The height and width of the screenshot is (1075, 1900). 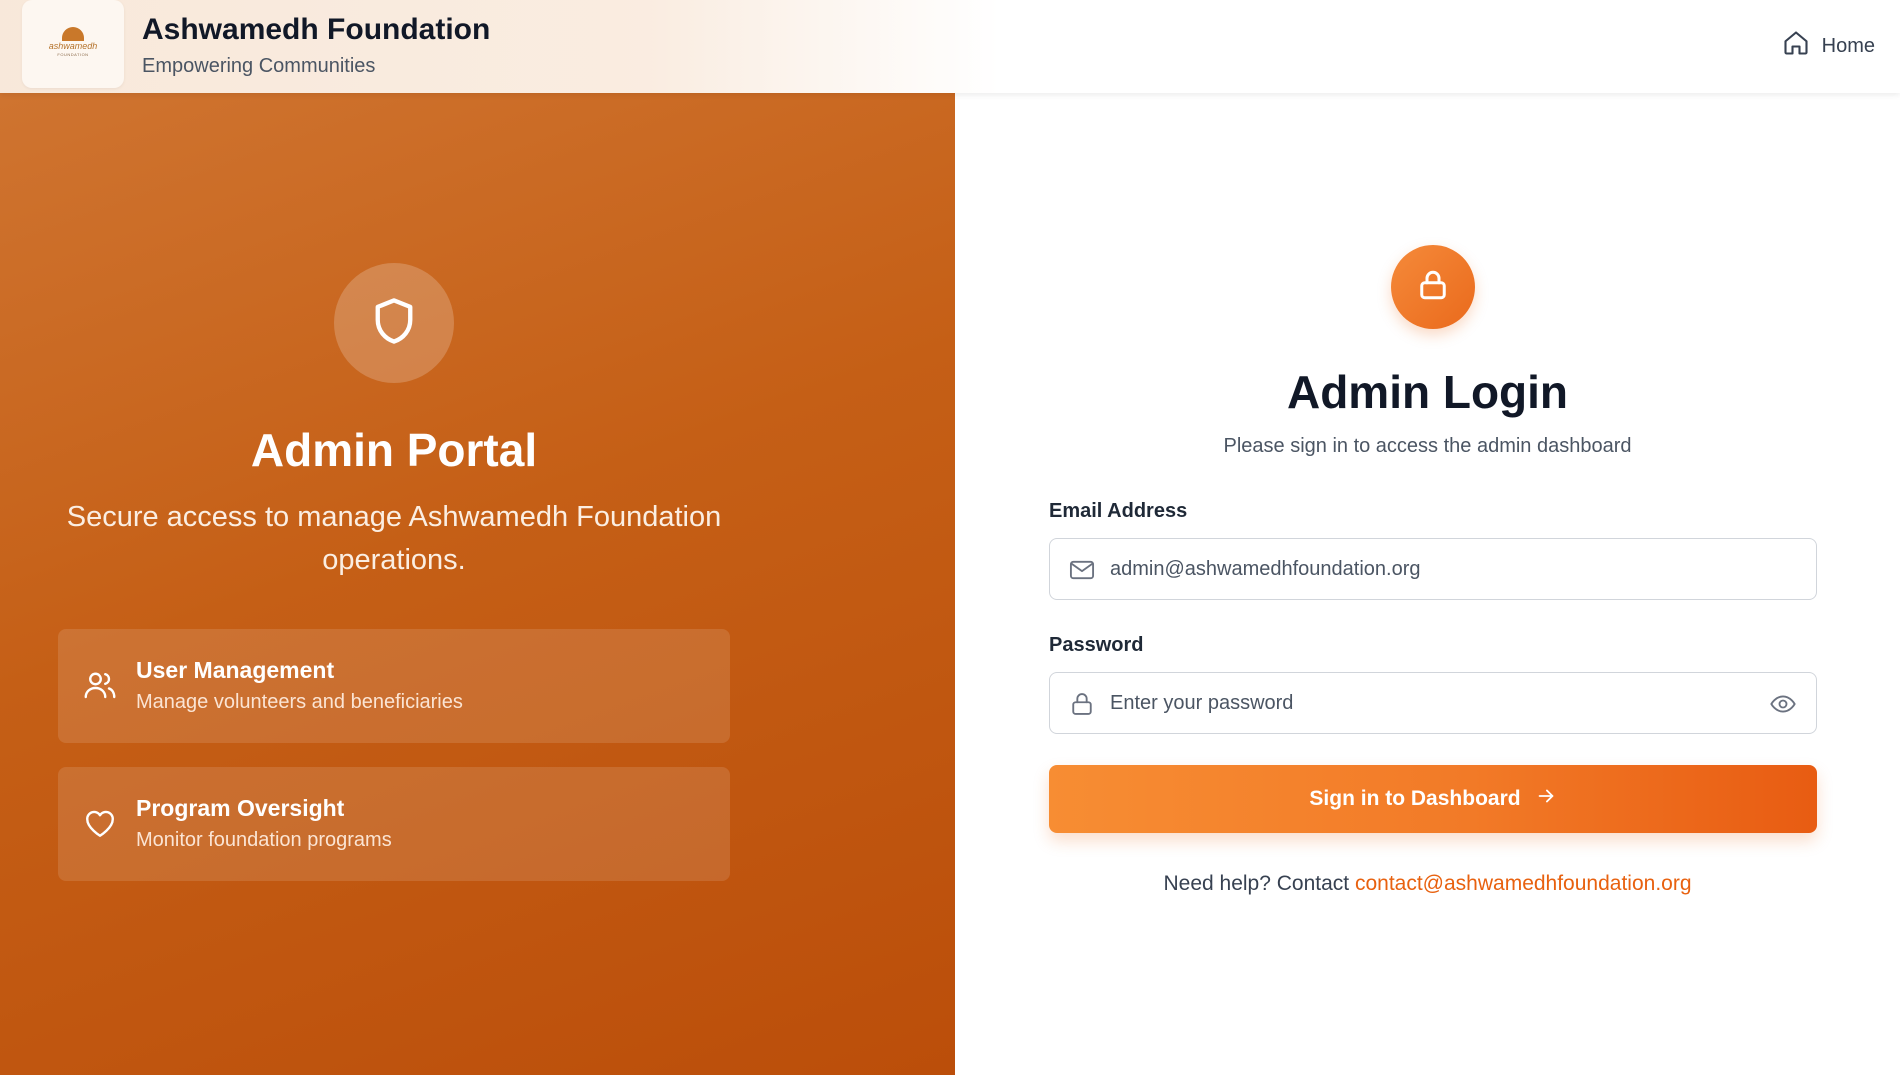 I want to click on lock-badge, so click(x=1433, y=287).